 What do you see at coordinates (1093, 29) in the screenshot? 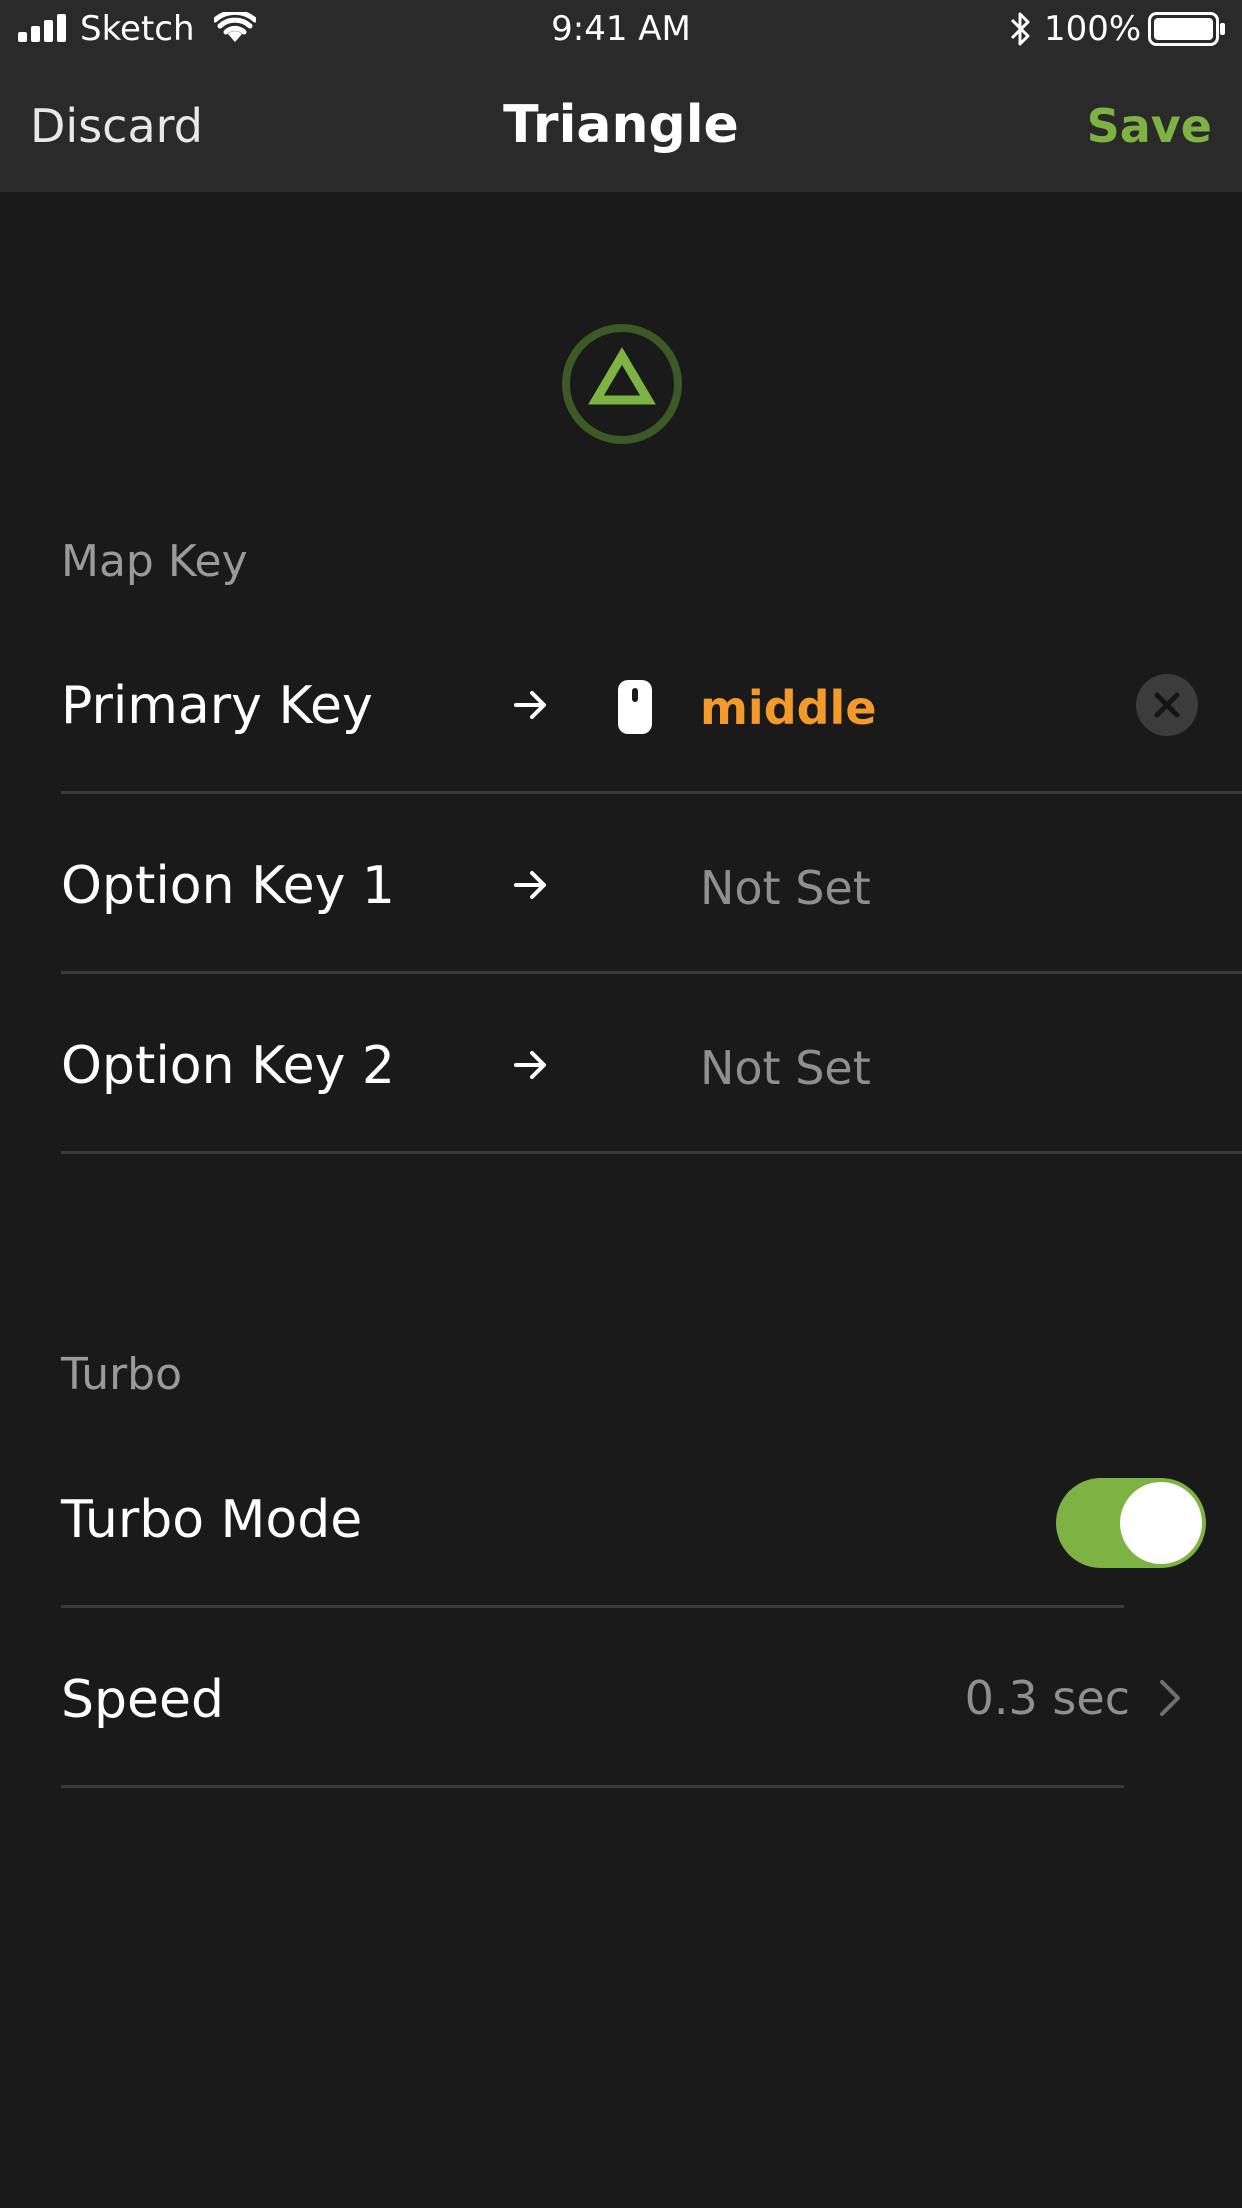
I see `battery-percent: 100%` at bounding box center [1093, 29].